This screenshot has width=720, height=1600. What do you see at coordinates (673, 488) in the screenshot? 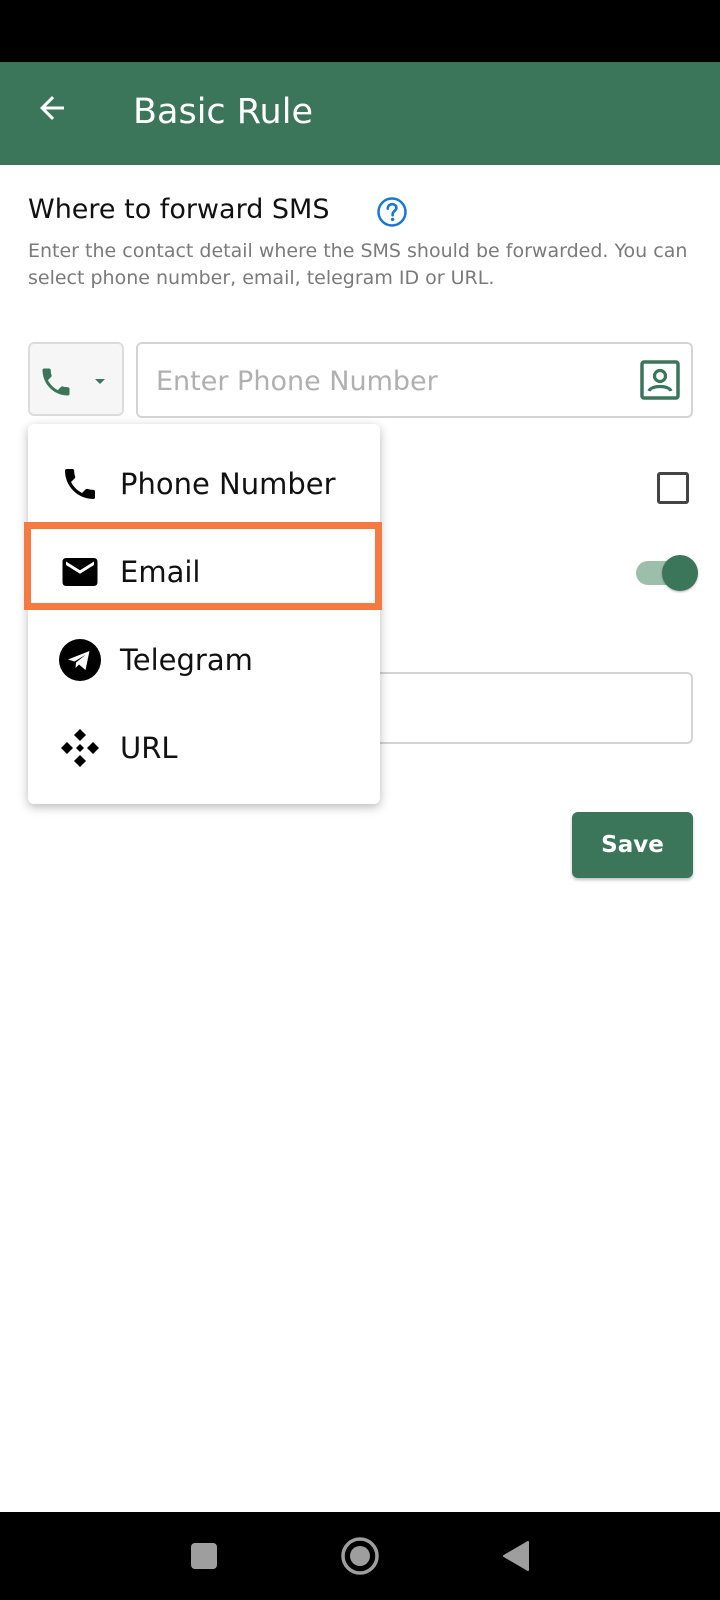
I see `option-checkbox` at bounding box center [673, 488].